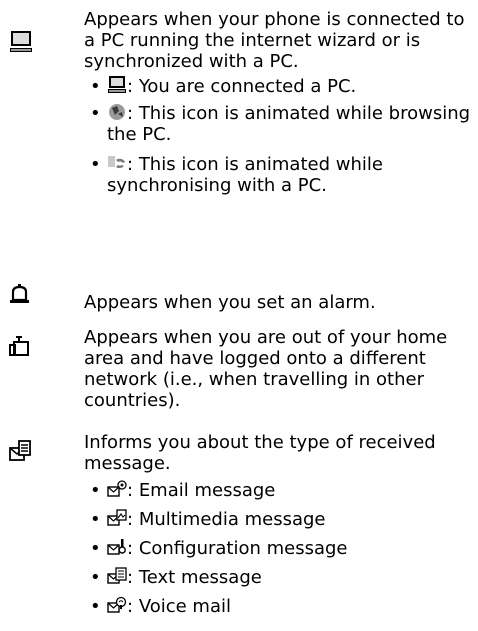  I want to click on list-item: • : Email message, so click(282, 490).